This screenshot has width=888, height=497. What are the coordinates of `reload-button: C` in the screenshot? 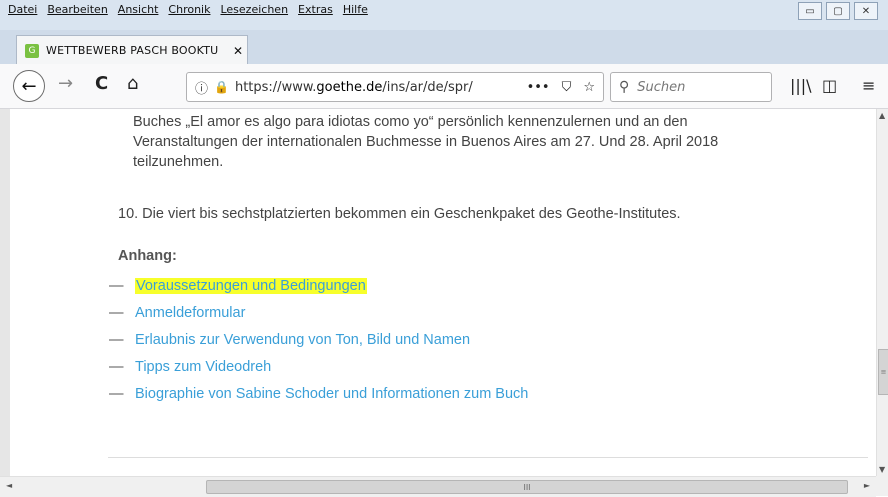 It's located at (101, 84).